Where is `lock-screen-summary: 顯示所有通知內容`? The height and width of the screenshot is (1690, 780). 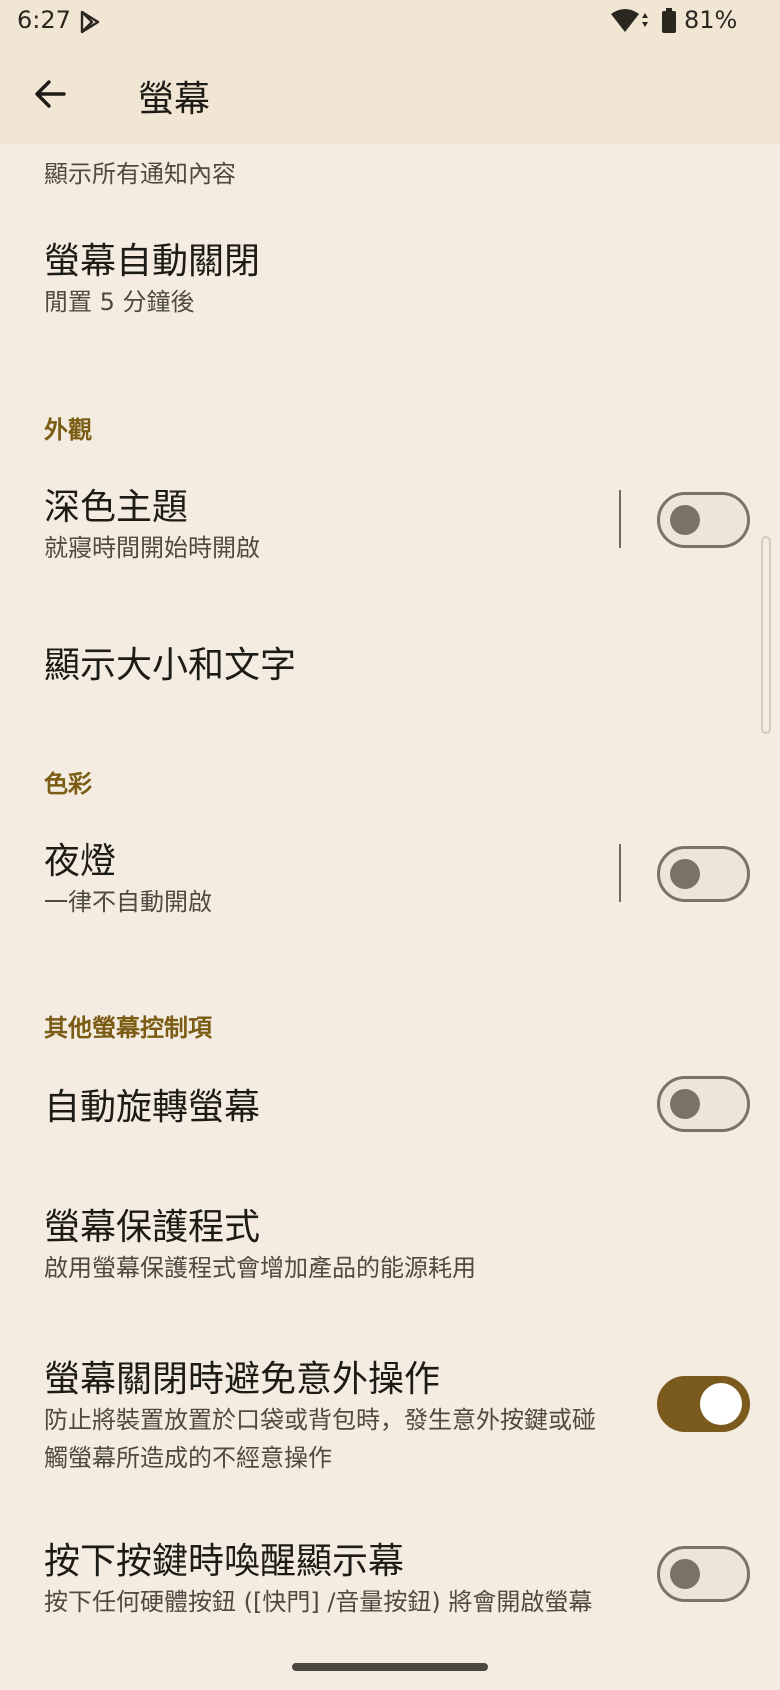 lock-screen-summary: 顯示所有通知內容 is located at coordinates (140, 174).